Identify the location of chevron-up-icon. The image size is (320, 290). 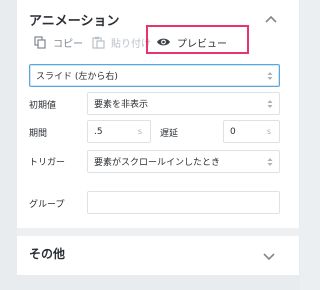
(271, 19).